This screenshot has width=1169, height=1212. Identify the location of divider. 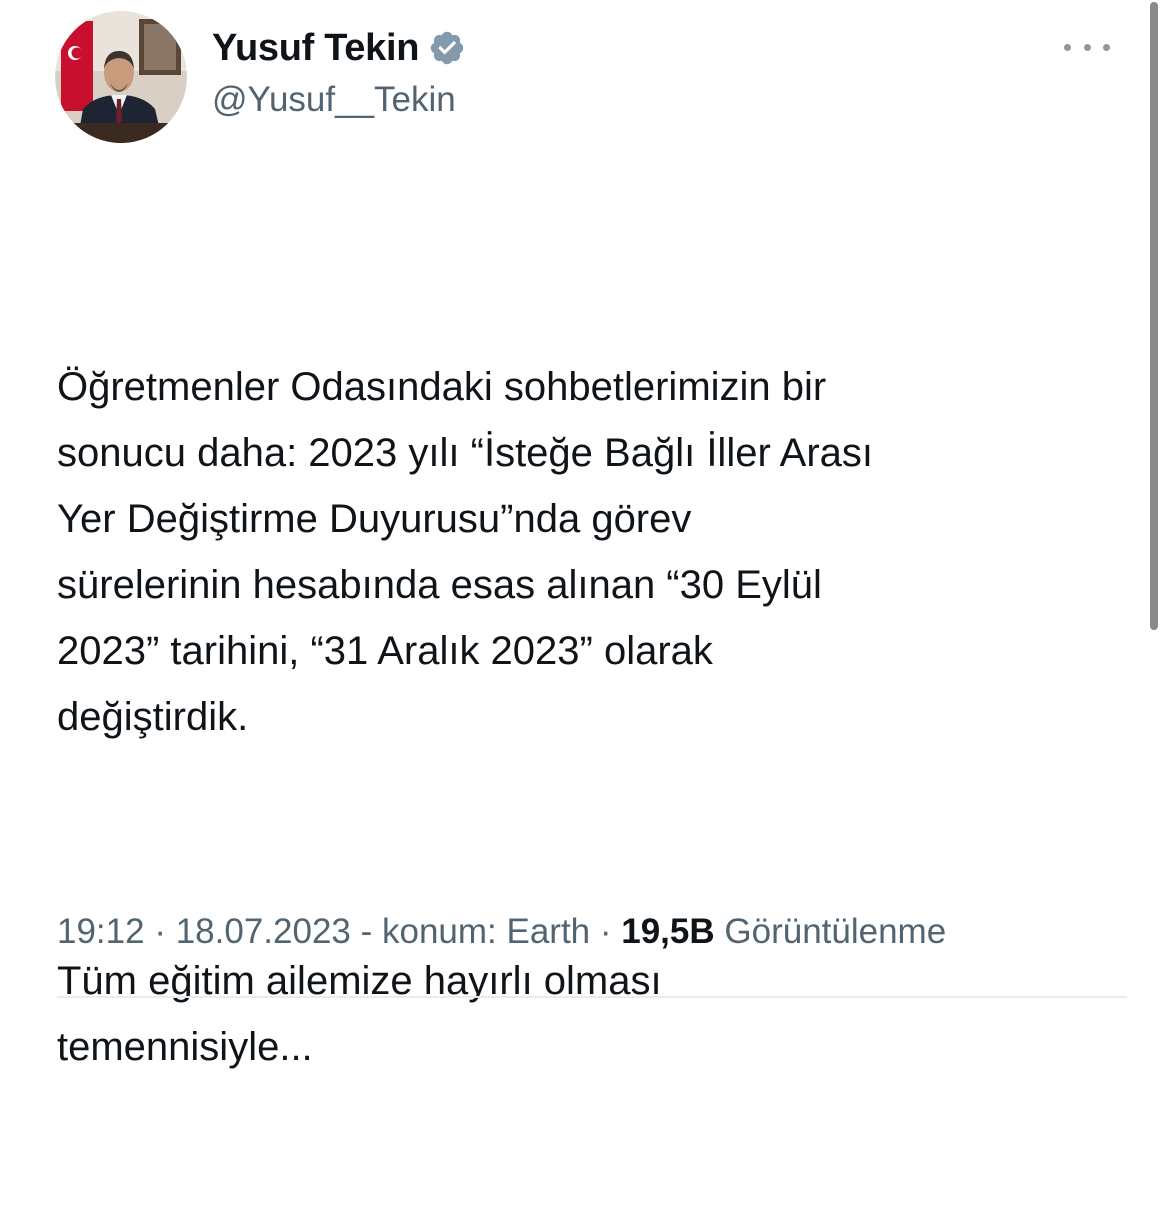
(592, 997).